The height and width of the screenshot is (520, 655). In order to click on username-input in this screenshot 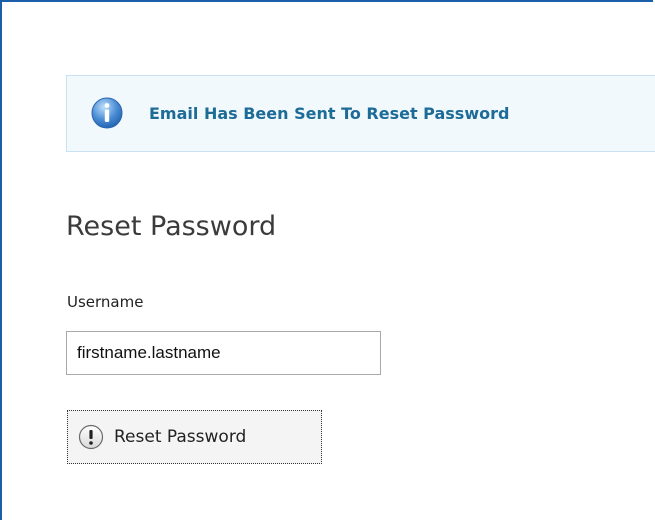, I will do `click(223, 353)`.